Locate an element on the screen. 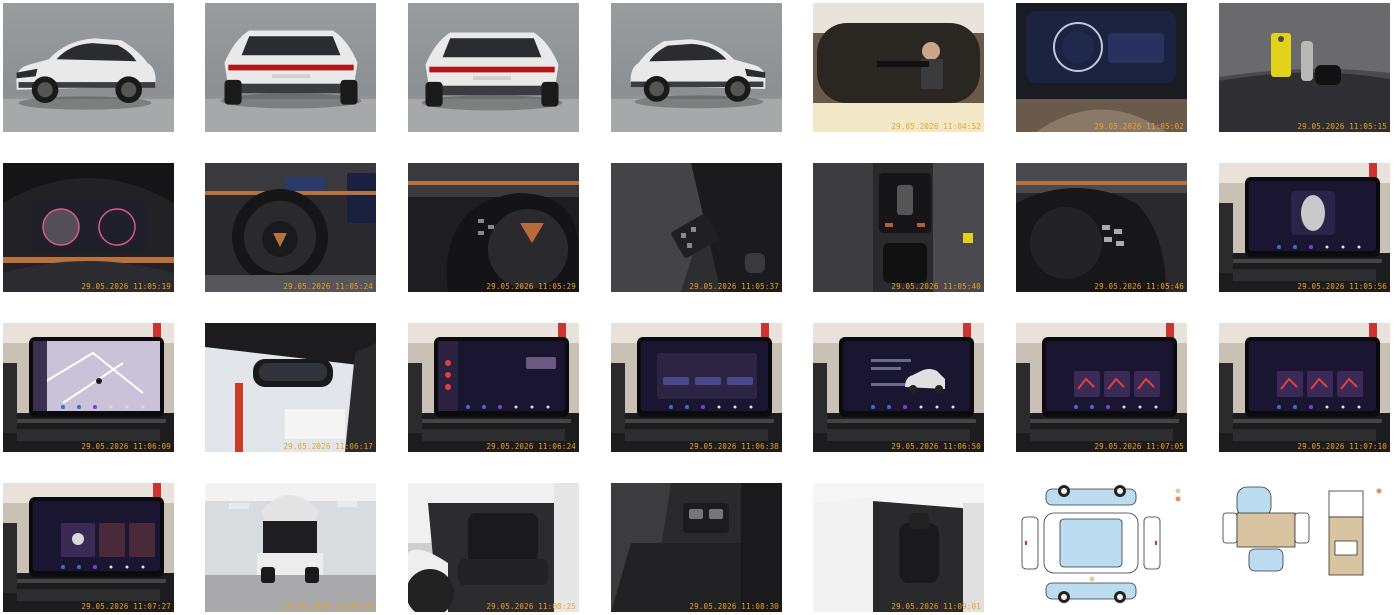  photo-thumbnail-steering-wheel-left-buttons: 29.05.2026 11:05:29 is located at coordinates (493, 227).